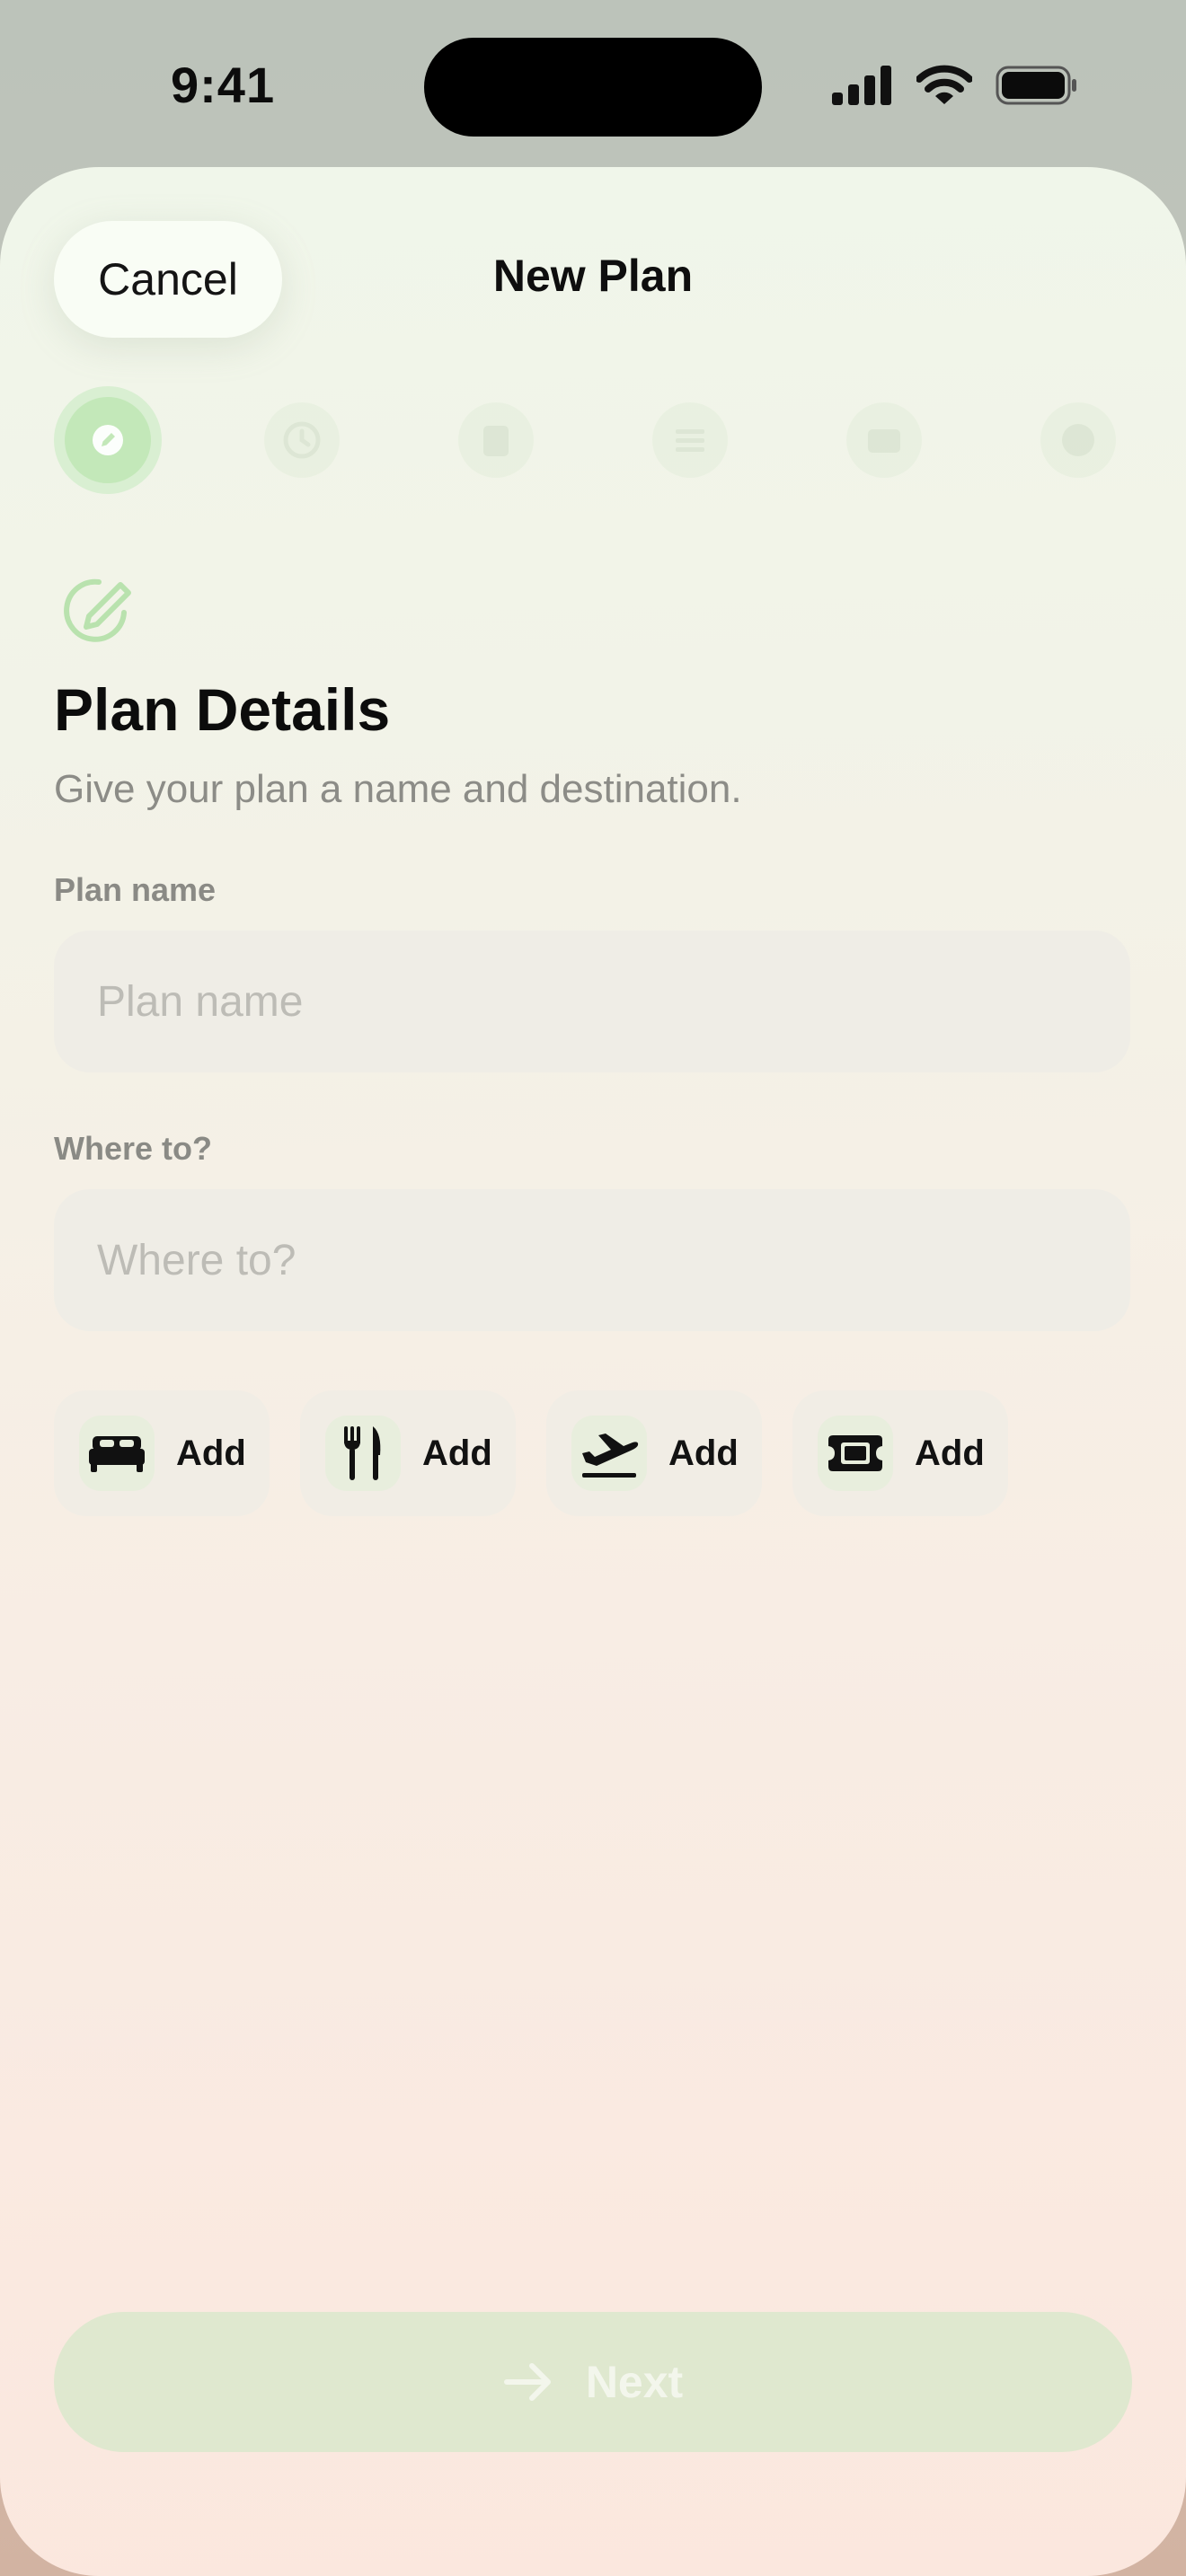  I want to click on next-label: Next, so click(634, 2382).